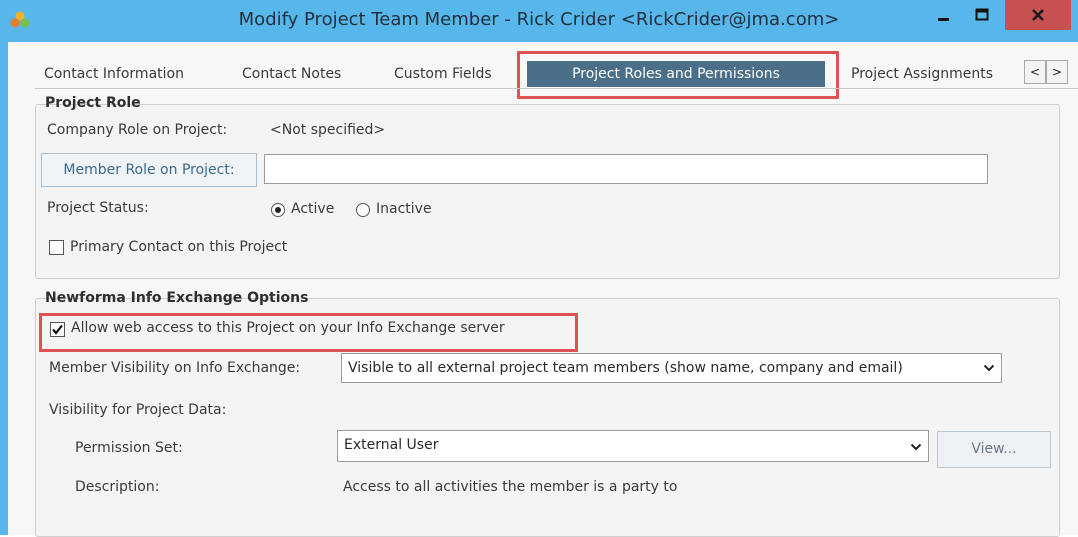 Image resolution: width=1078 pixels, height=537 pixels. I want to click on status-active-label: Active, so click(312, 209).